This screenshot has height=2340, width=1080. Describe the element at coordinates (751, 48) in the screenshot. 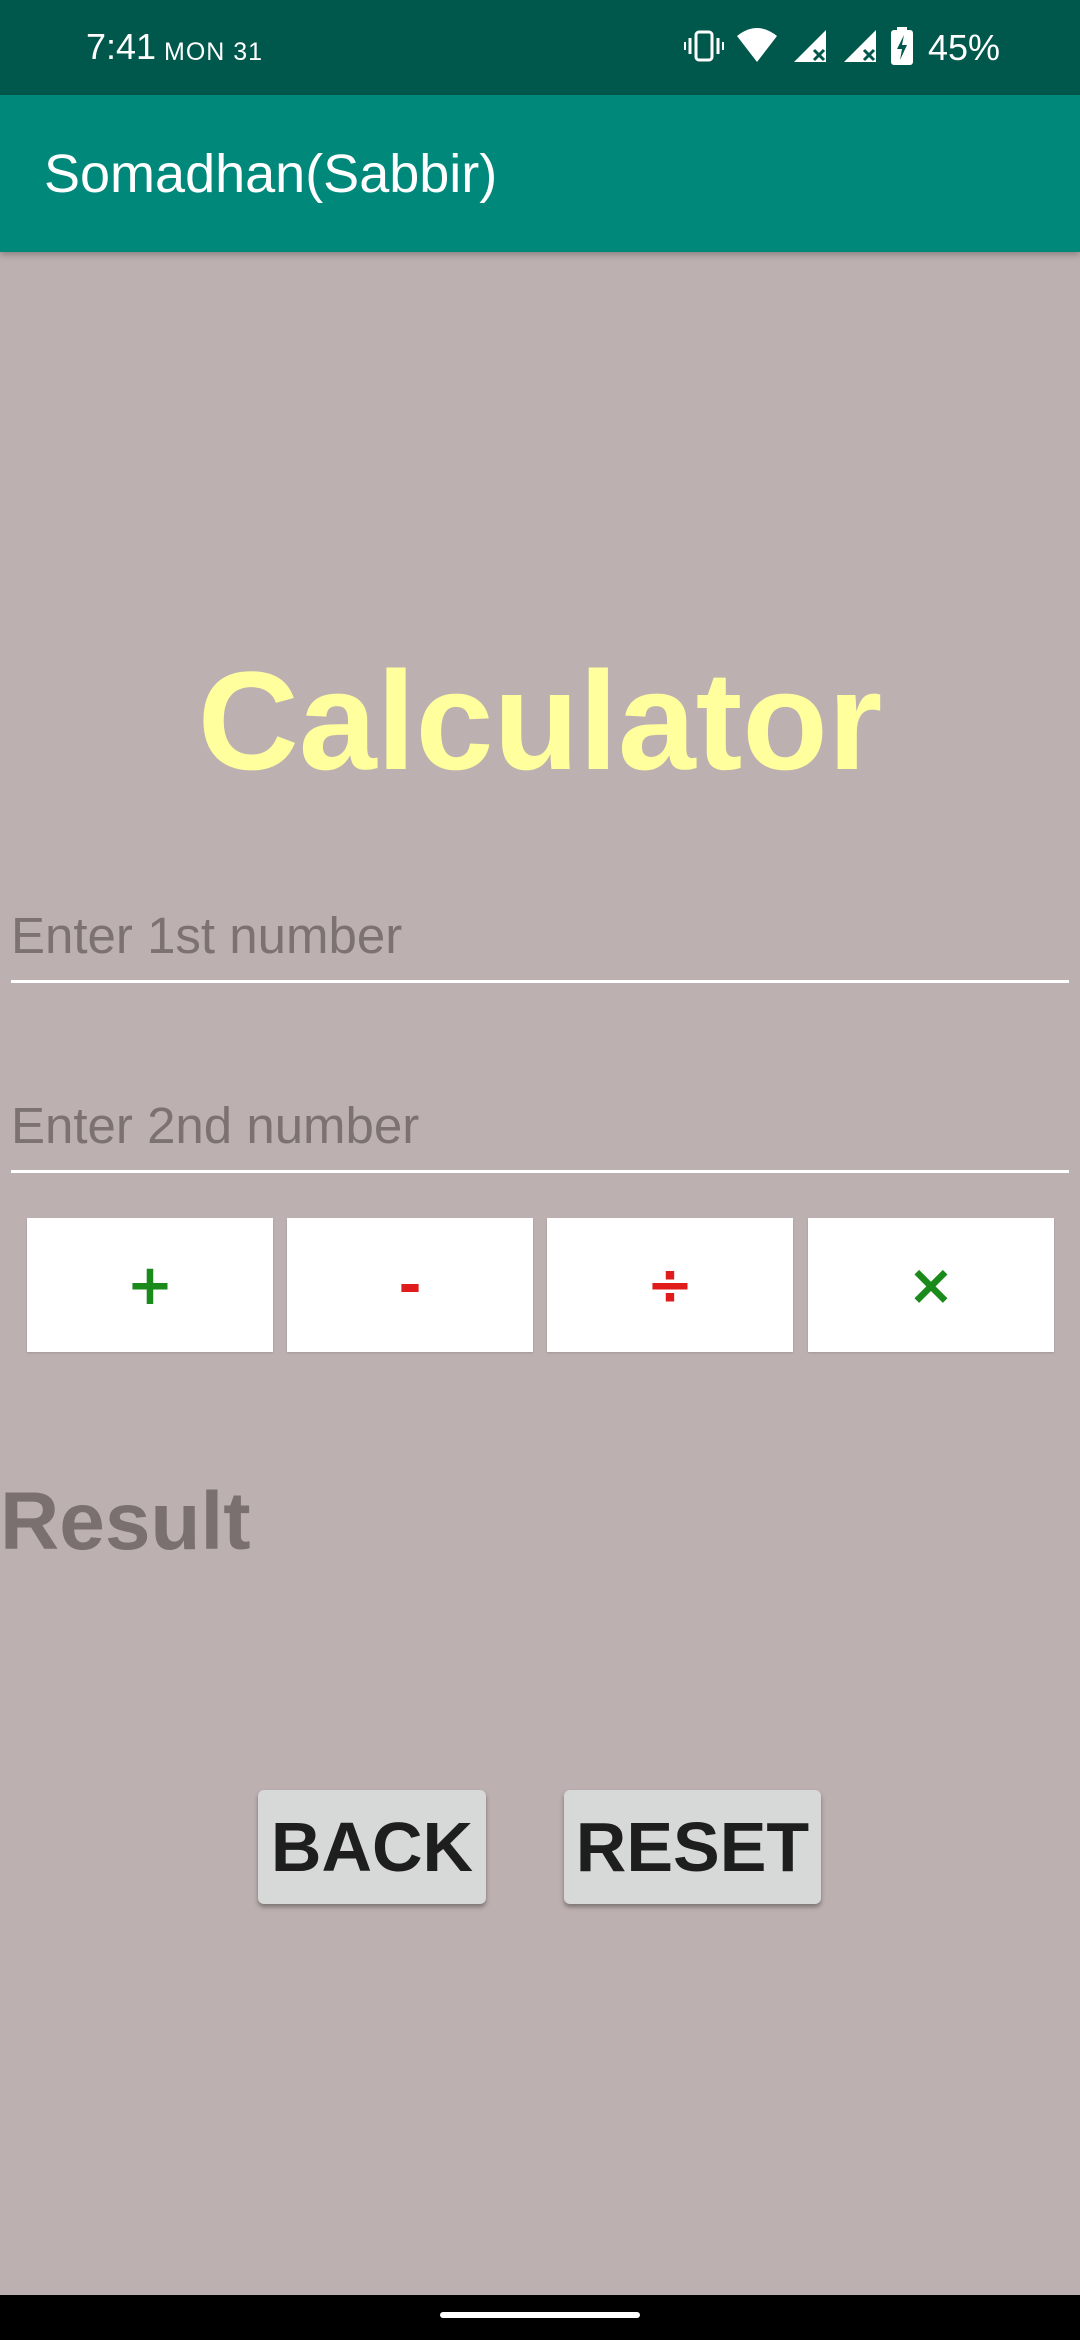

I see `wifi-icon` at that location.